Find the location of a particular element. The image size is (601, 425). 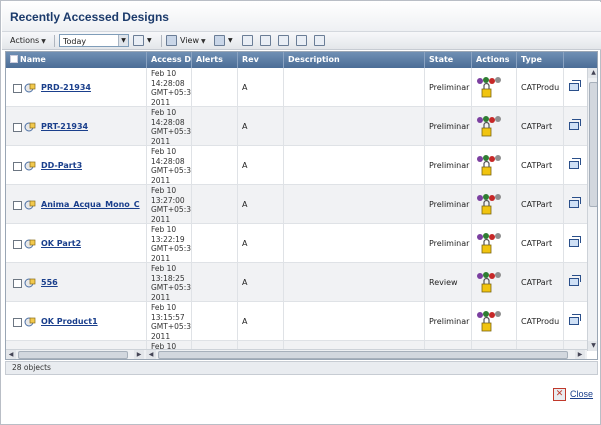

horizontal-scrollbar: ◀ ▶ ◀ ▶ is located at coordinates (296, 354).